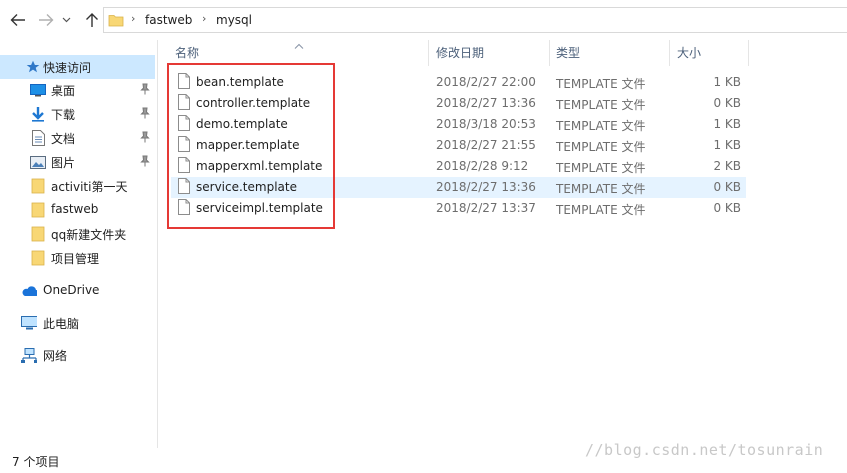 Image resolution: width=847 pixels, height=473 pixels. What do you see at coordinates (491, 52) in the screenshot?
I see `column-header-modified: 修改日期` at bounding box center [491, 52].